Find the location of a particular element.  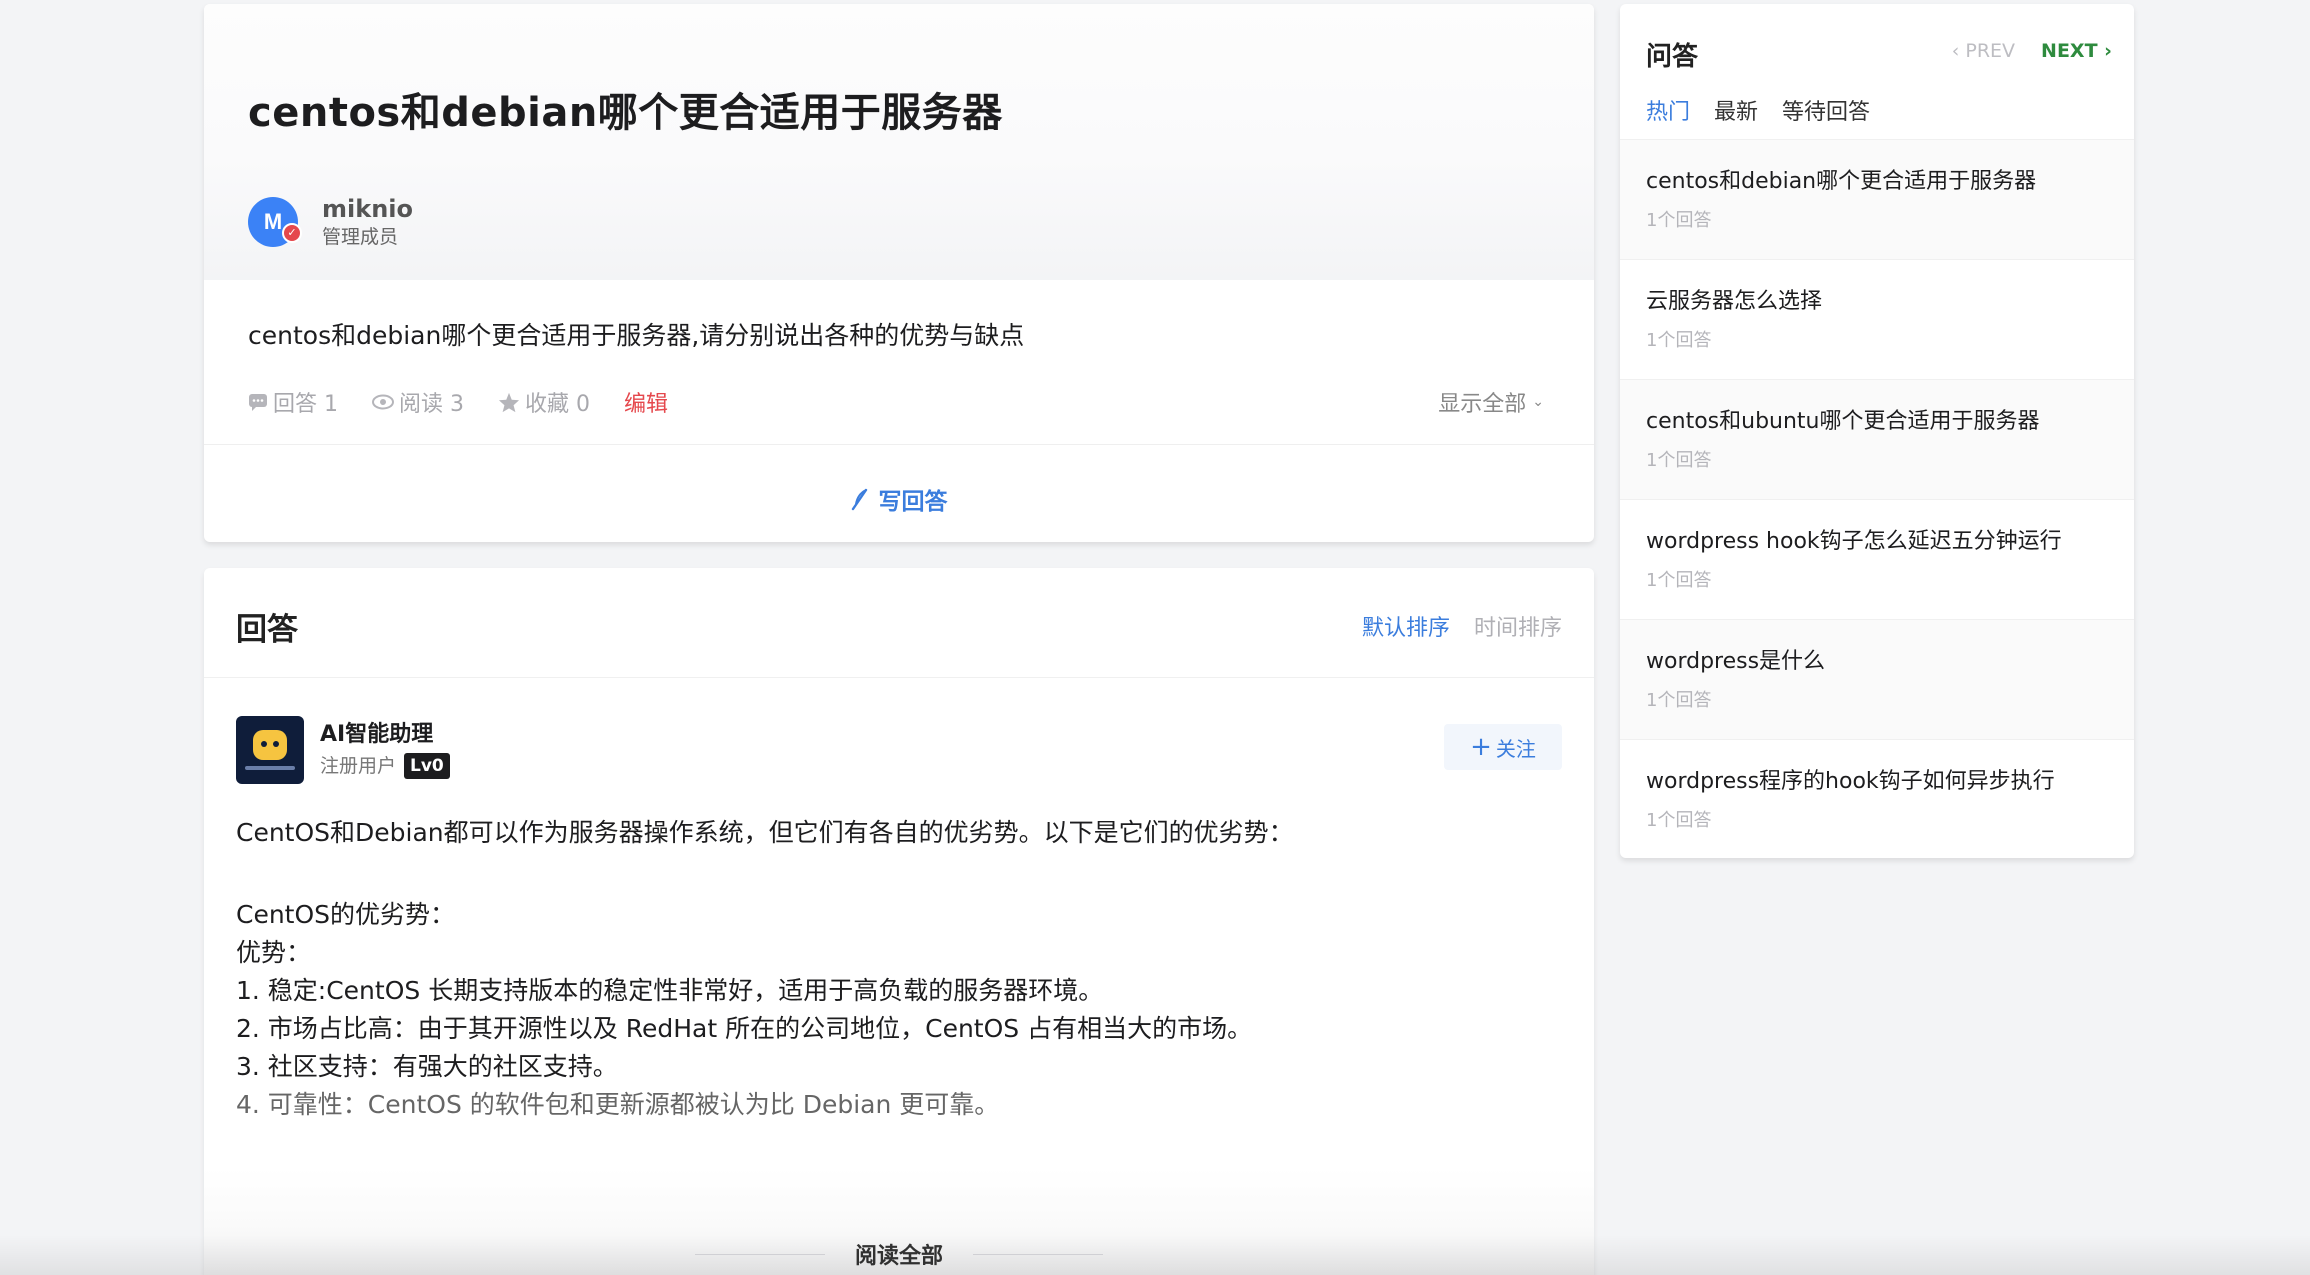

prev-button: ‹ PREV is located at coordinates (1983, 51).